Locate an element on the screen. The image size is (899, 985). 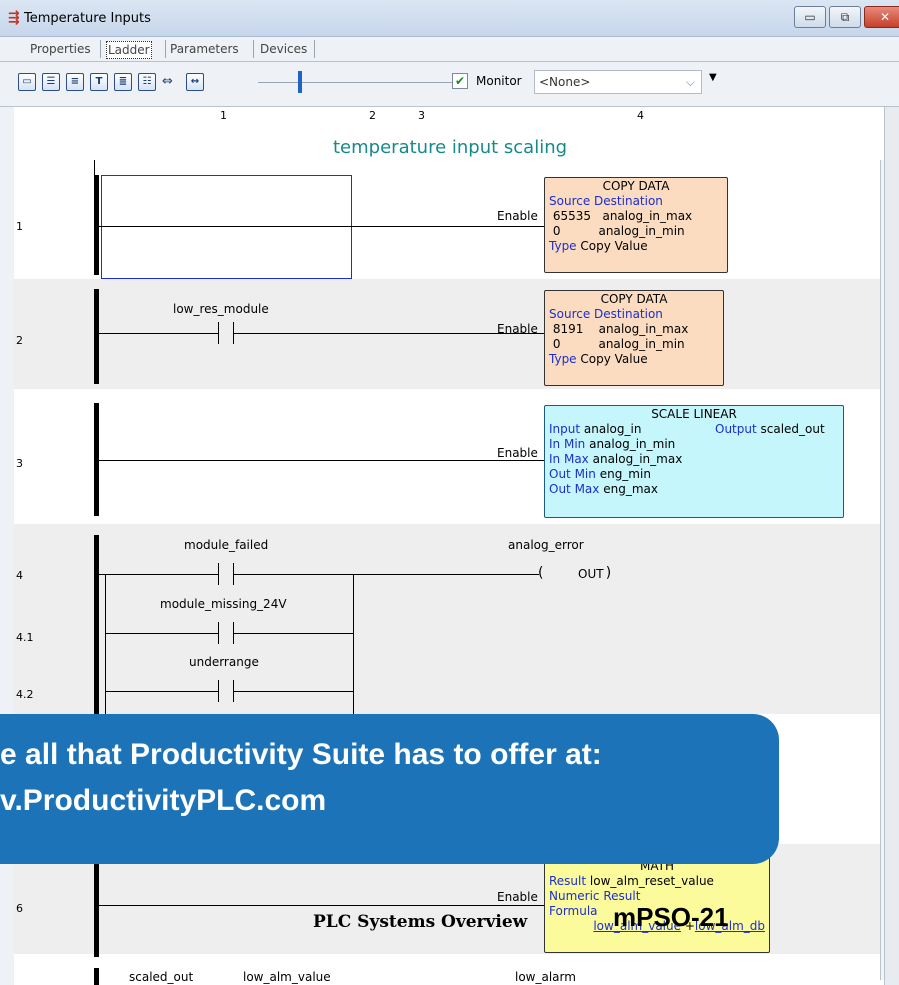
rung-number: 3 is located at coordinates (19, 463).